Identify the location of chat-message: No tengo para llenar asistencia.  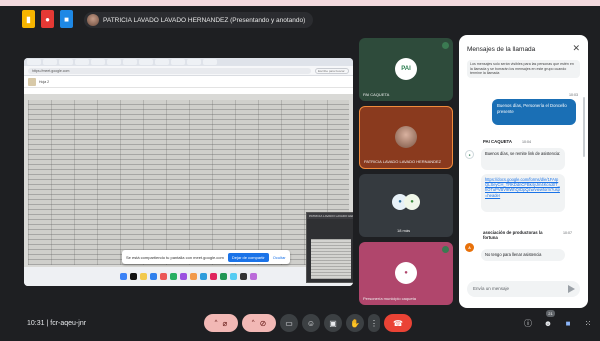
(523, 255).